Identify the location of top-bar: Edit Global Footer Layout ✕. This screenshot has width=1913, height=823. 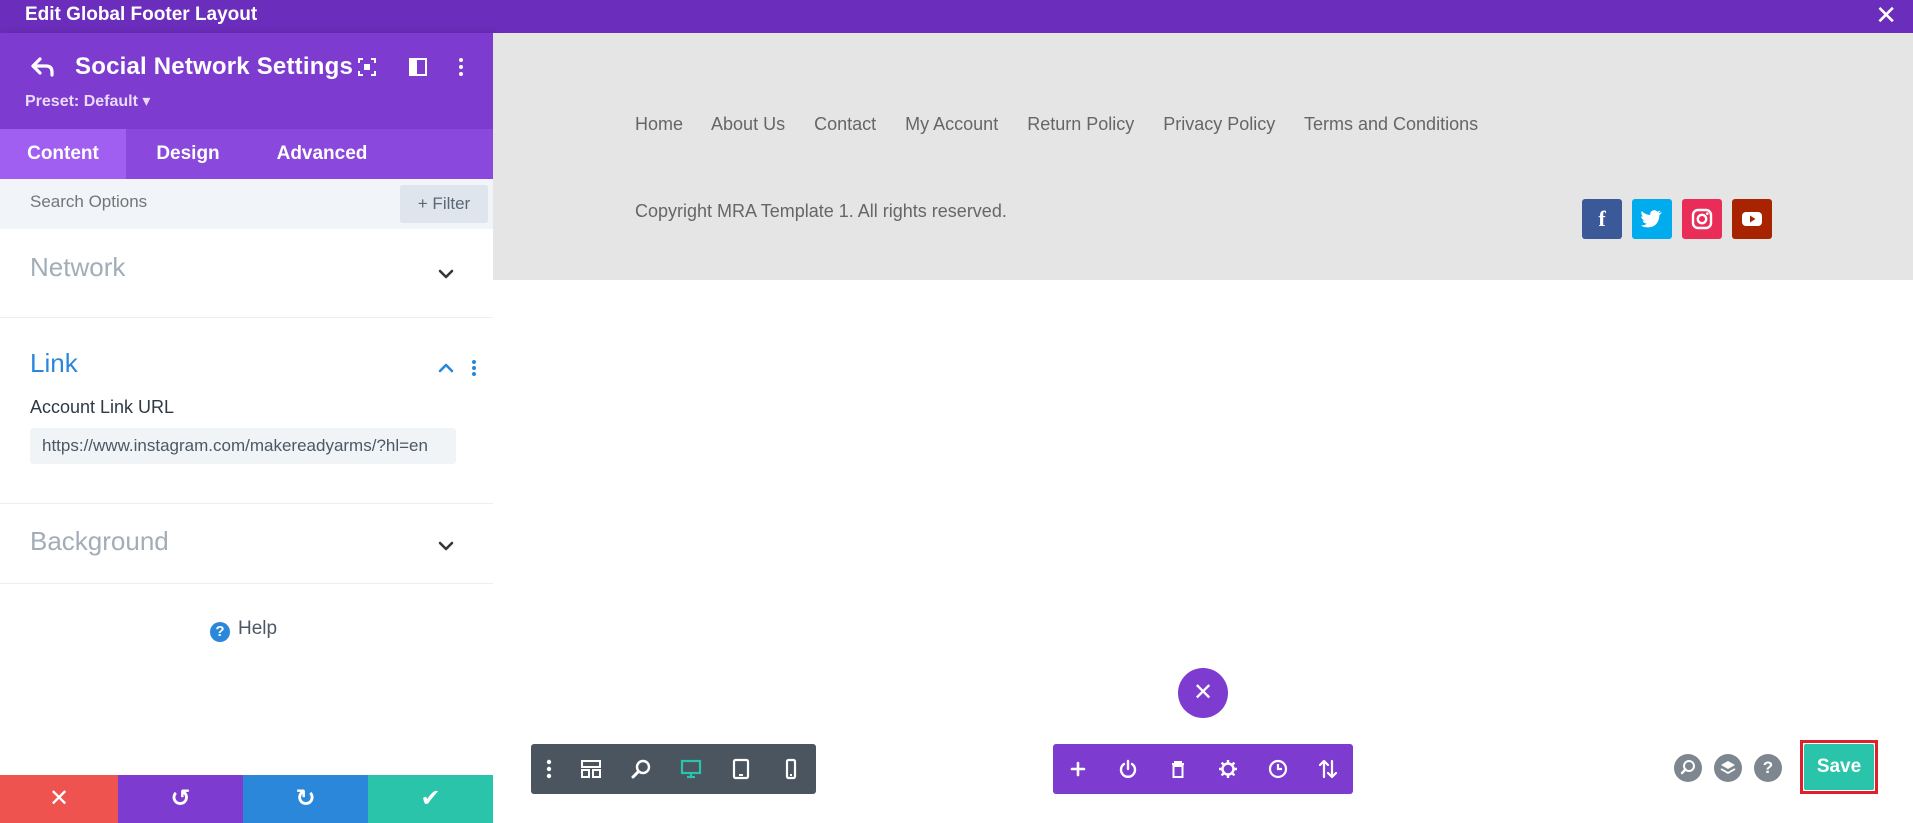
(956, 16).